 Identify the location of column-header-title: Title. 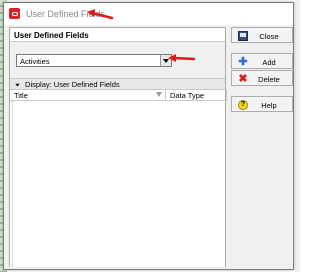
(88, 95).